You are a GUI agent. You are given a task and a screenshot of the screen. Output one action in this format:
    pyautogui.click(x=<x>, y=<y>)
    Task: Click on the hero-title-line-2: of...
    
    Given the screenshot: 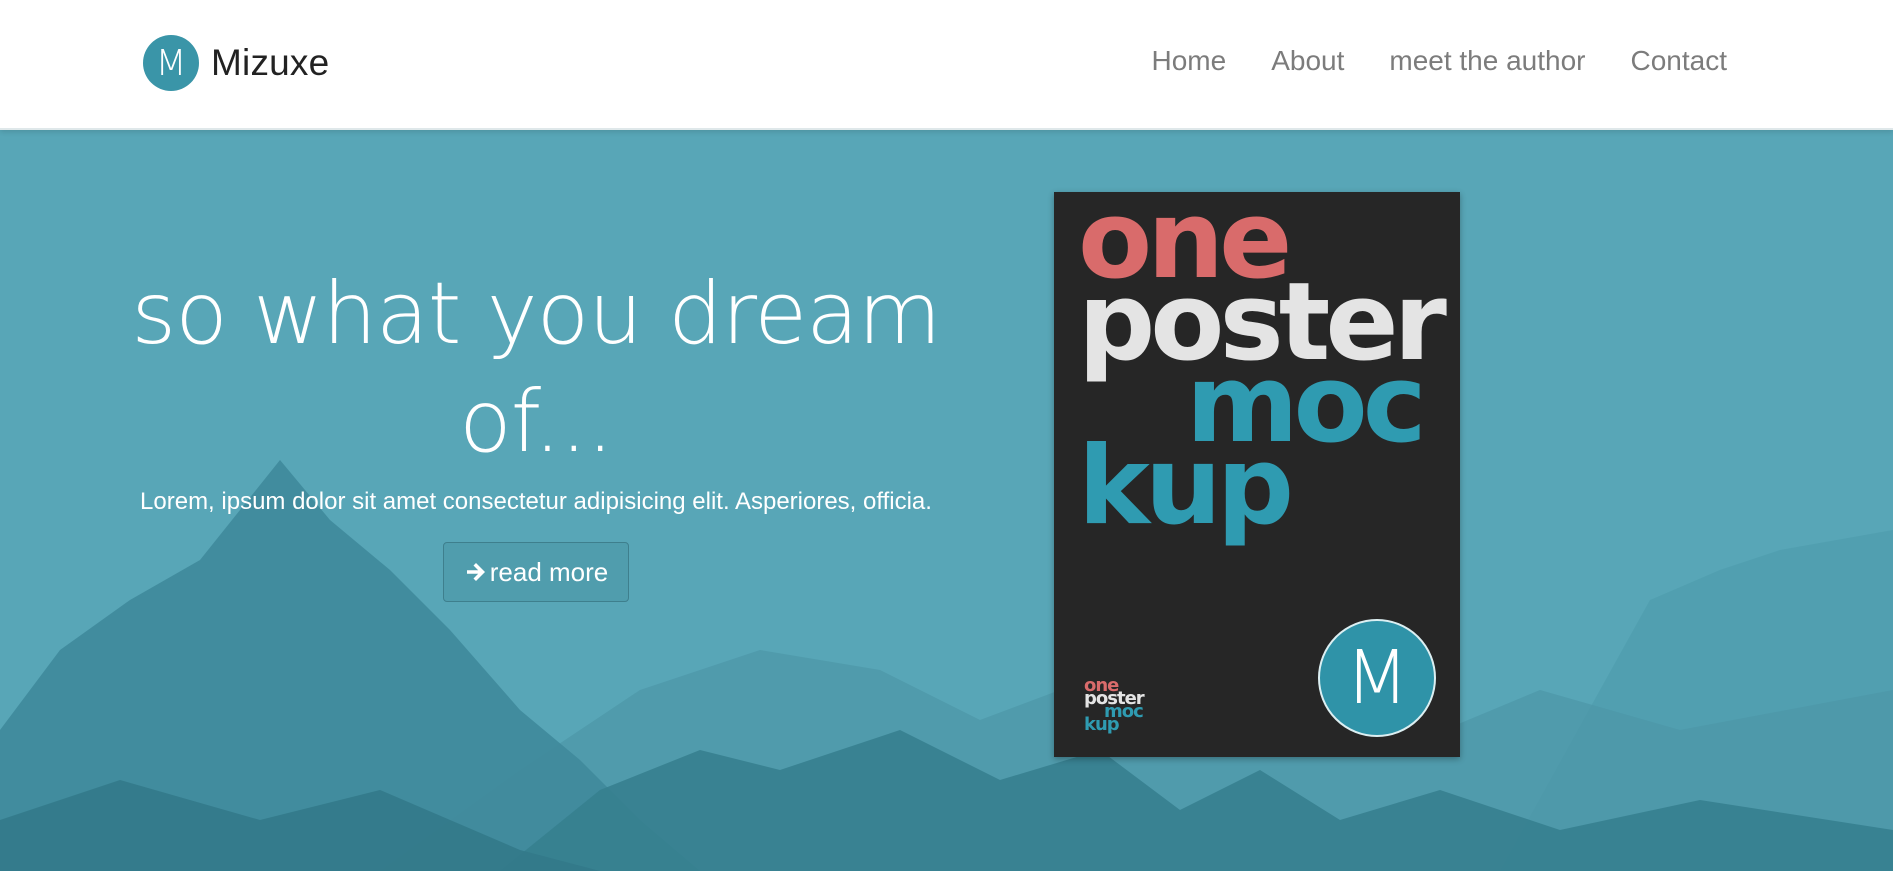 What is the action you would take?
    pyautogui.click(x=536, y=422)
    